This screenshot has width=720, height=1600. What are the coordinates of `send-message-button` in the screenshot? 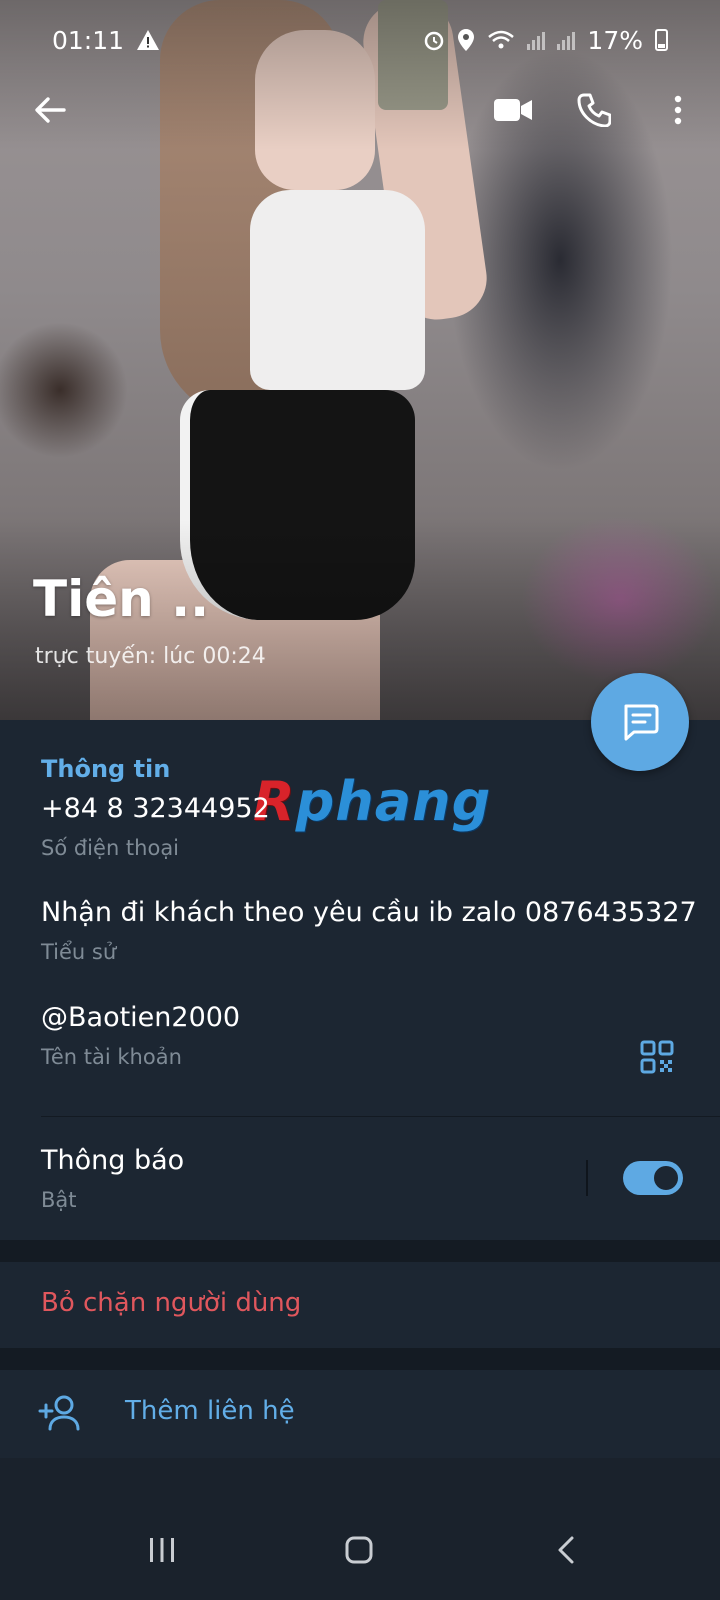 It's located at (640, 722).